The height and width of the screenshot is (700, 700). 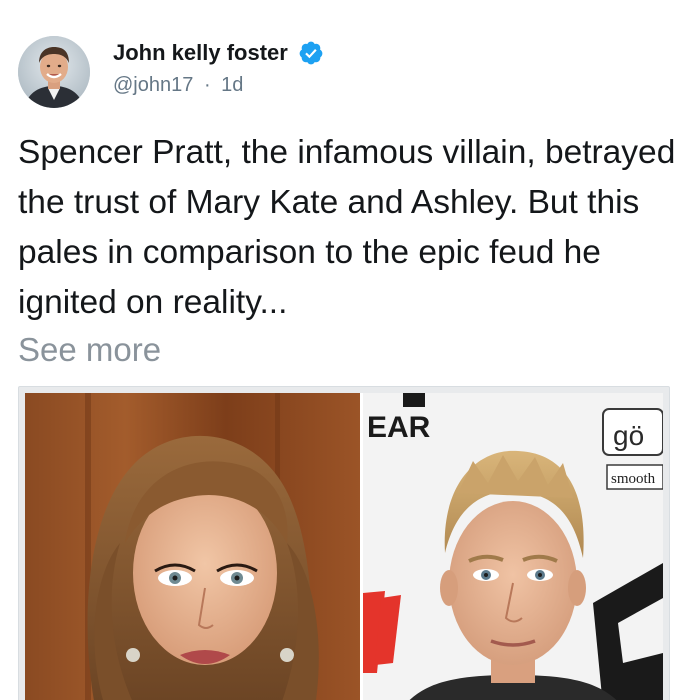 I want to click on backdrop-text-smooth: smooth, so click(x=633, y=479).